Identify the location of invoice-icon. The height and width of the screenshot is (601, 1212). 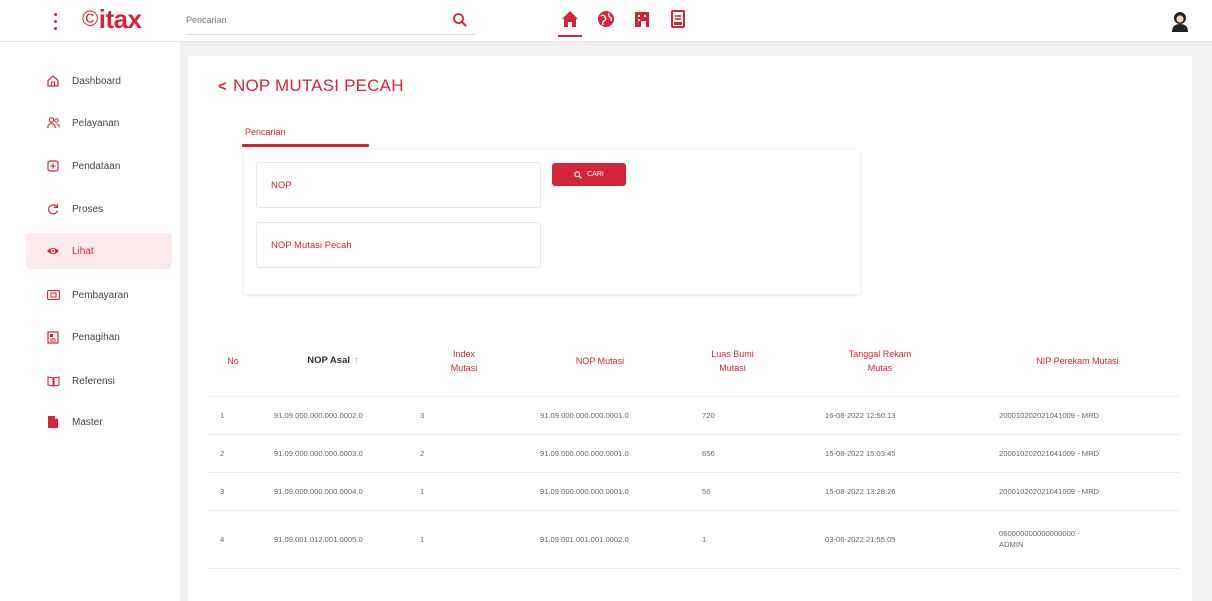
(53, 337).